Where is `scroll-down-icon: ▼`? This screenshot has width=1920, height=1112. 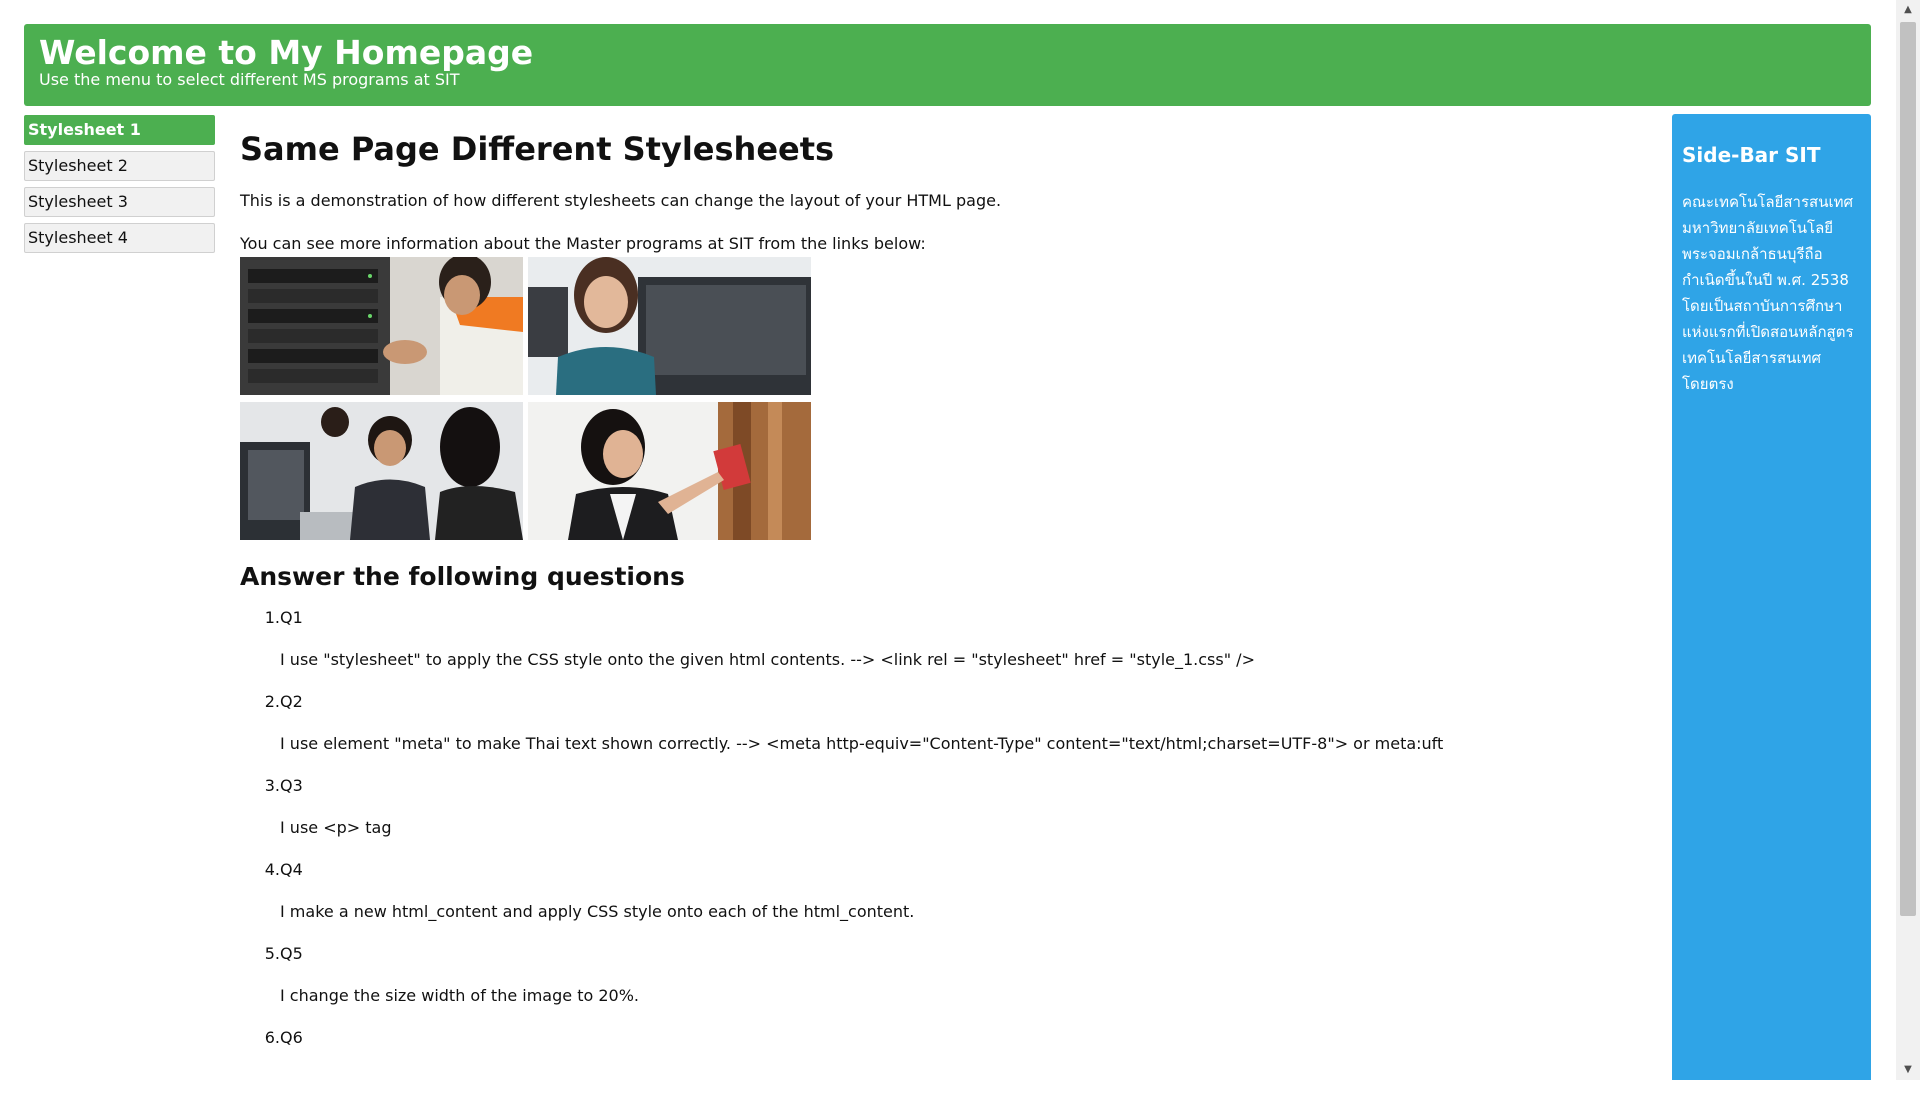 scroll-down-icon: ▼ is located at coordinates (1908, 1069).